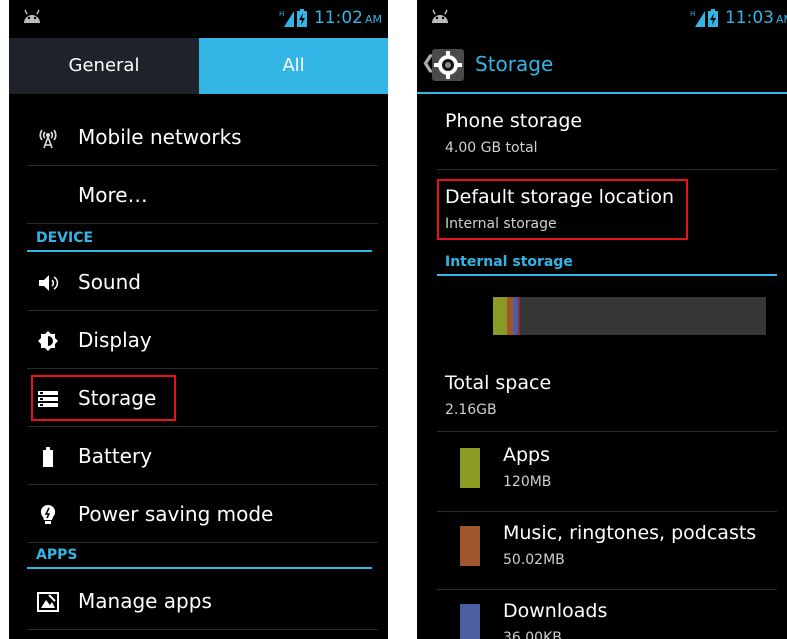  I want to click on total-space-value: 2.16GB, so click(471, 410).